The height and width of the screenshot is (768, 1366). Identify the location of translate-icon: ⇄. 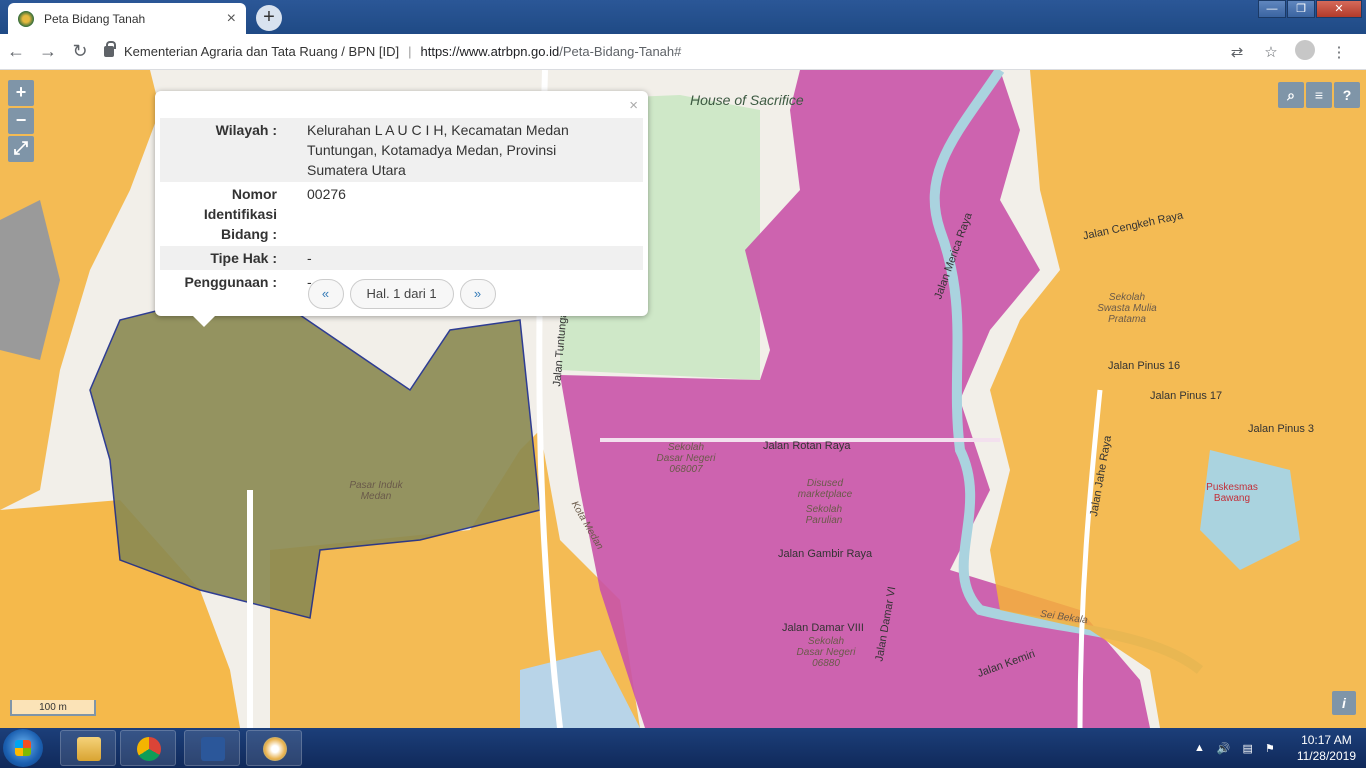
(1237, 52).